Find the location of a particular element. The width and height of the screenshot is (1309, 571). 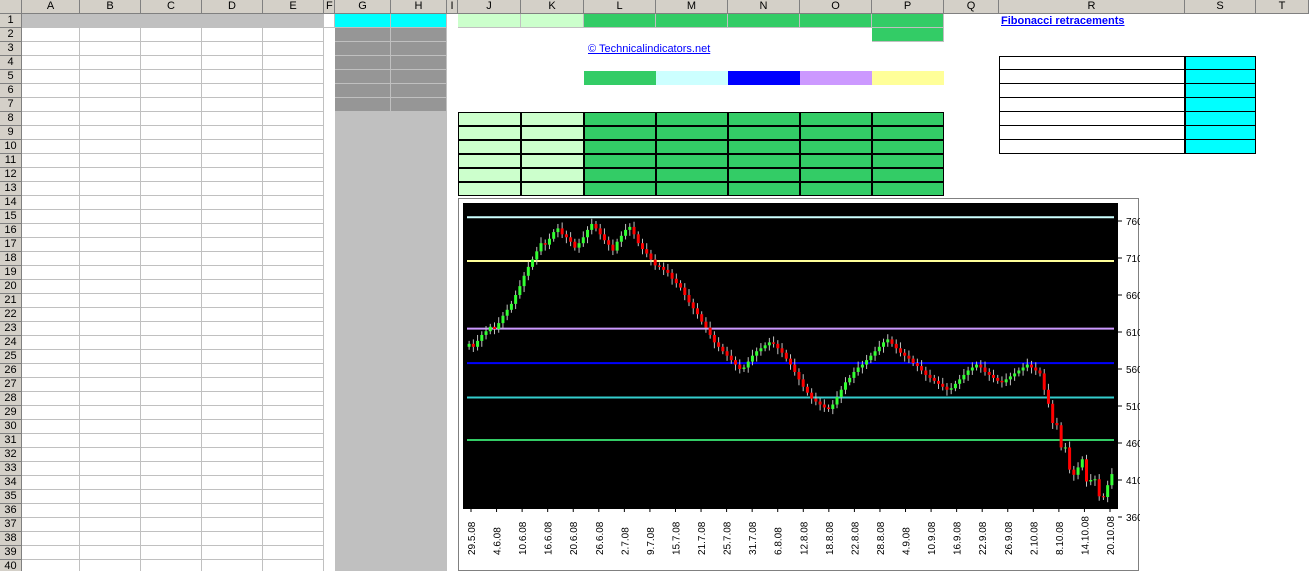

row-header-40: 40 is located at coordinates (11, 565).